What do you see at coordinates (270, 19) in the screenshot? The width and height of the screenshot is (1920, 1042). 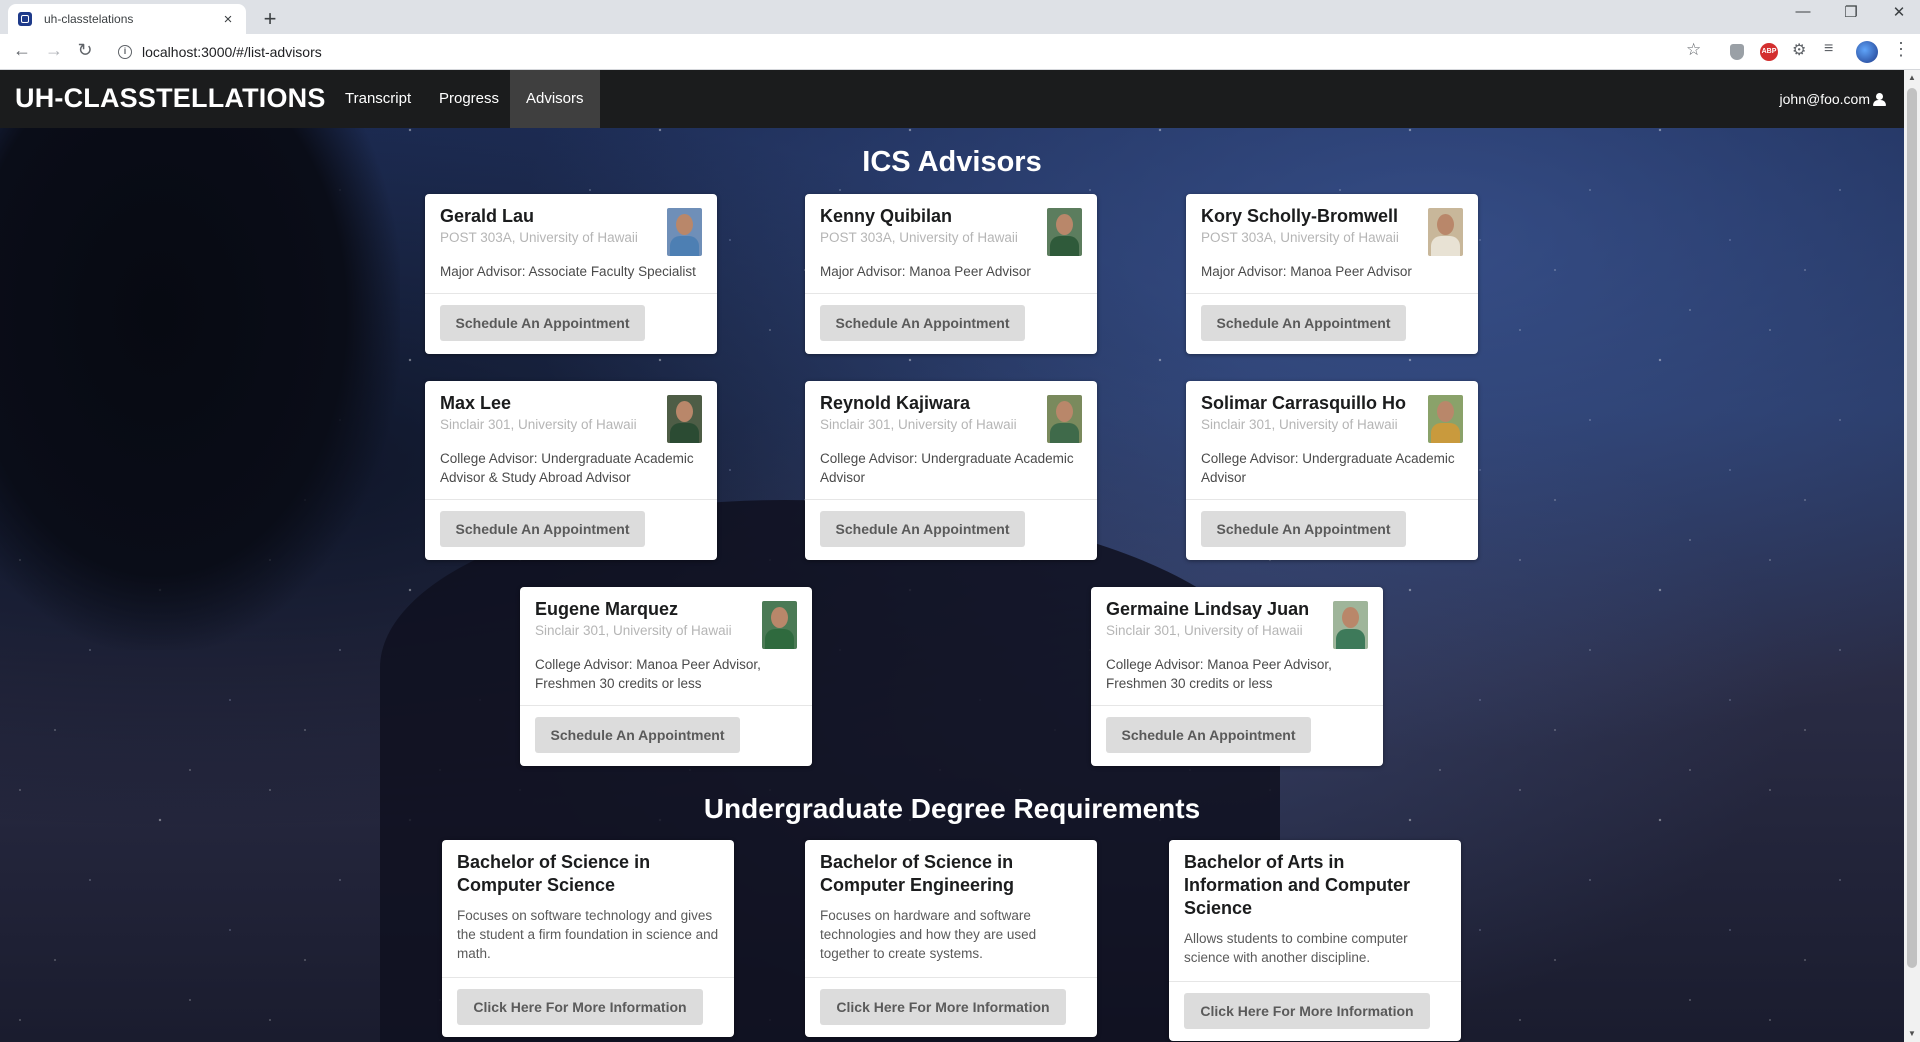 I see `new-tab-button: +` at bounding box center [270, 19].